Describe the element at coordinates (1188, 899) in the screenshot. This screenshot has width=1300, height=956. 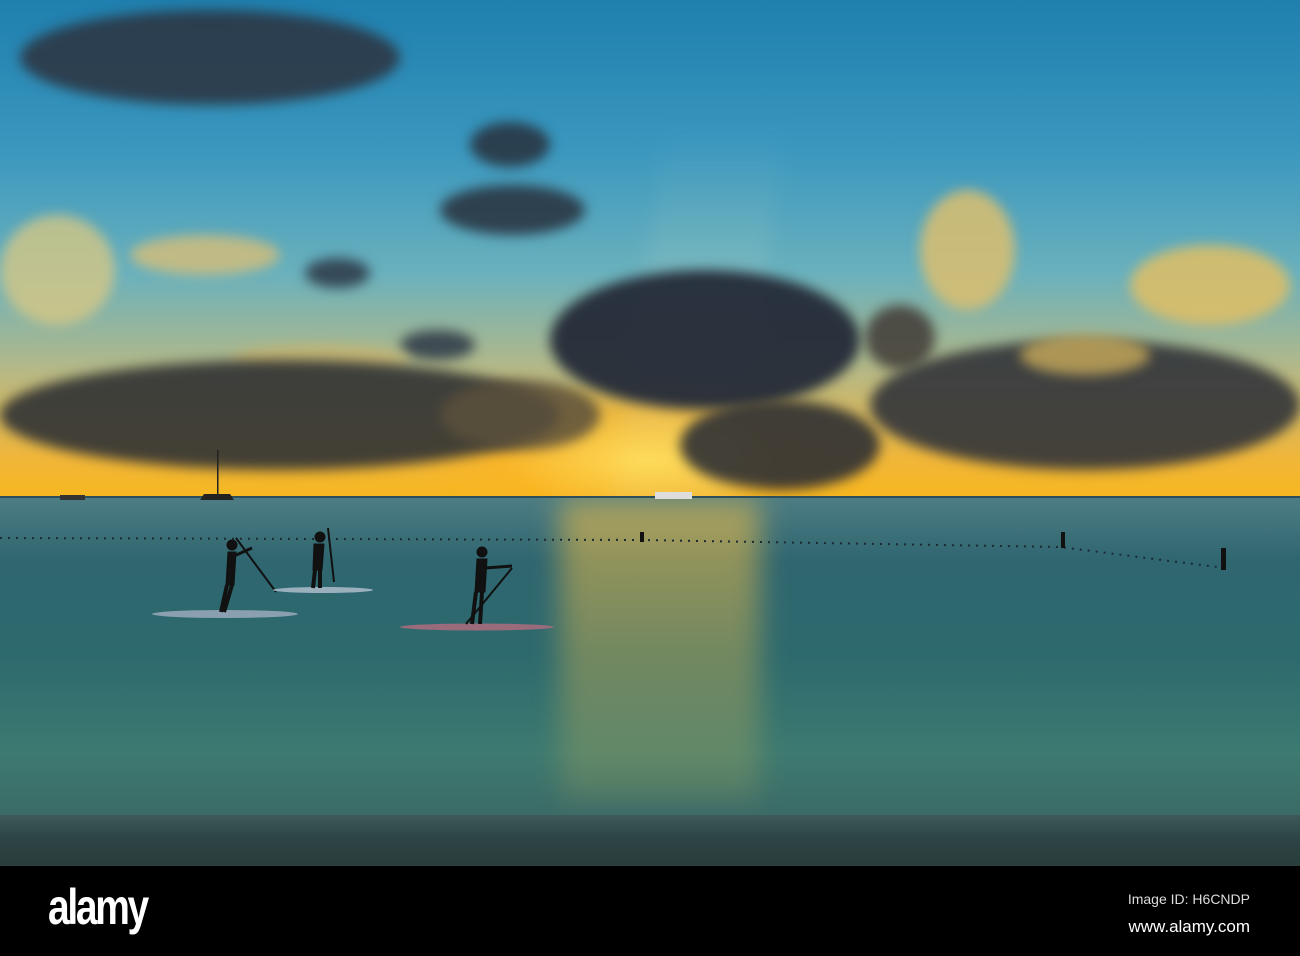
I see `image-id: Image ID: H6CNDP` at that location.